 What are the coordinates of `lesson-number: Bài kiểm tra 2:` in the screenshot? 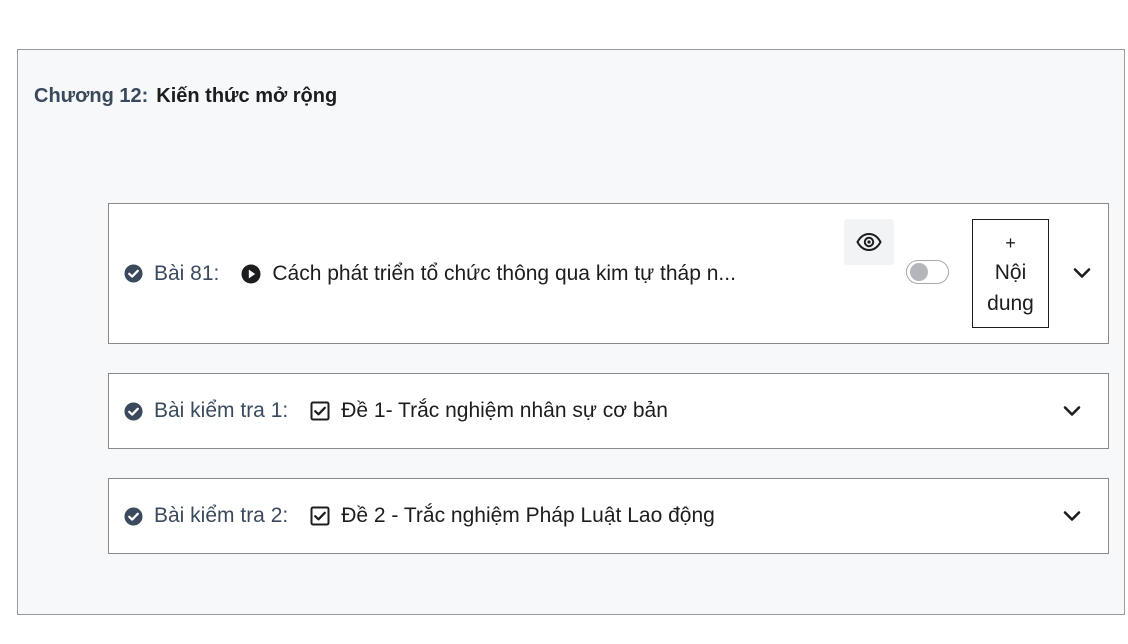 It's located at (221, 515).